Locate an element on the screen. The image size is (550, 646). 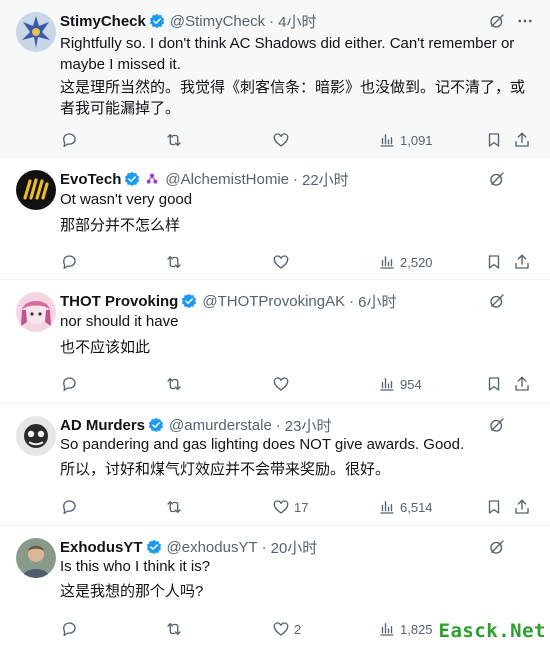
author-handle: @exhodusYT is located at coordinates (212, 547).